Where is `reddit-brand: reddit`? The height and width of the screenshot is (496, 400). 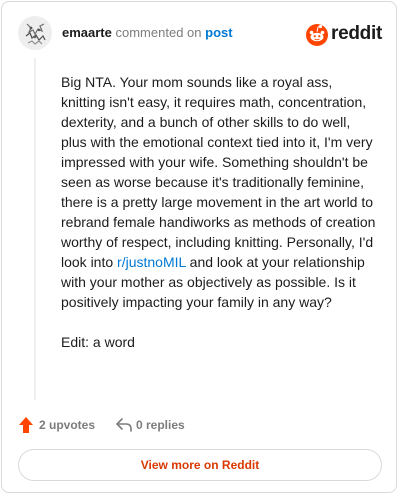
reddit-brand: reddit is located at coordinates (344, 35).